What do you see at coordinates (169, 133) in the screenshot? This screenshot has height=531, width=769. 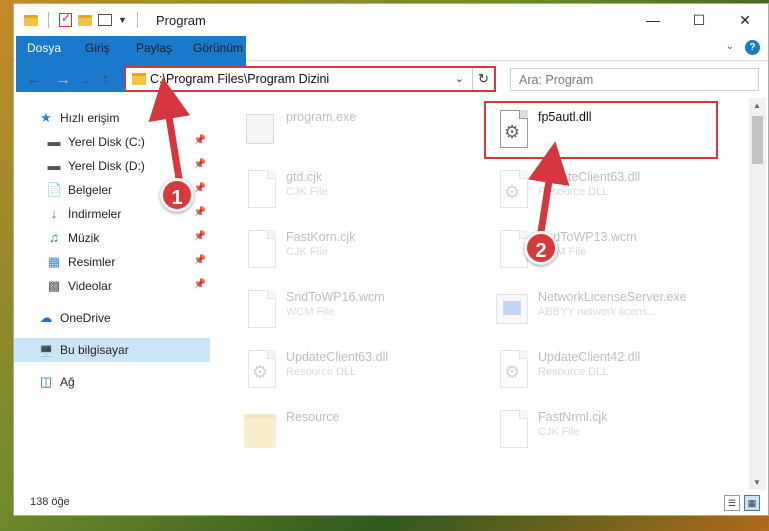 I see `arrow-to-address-bar` at bounding box center [169, 133].